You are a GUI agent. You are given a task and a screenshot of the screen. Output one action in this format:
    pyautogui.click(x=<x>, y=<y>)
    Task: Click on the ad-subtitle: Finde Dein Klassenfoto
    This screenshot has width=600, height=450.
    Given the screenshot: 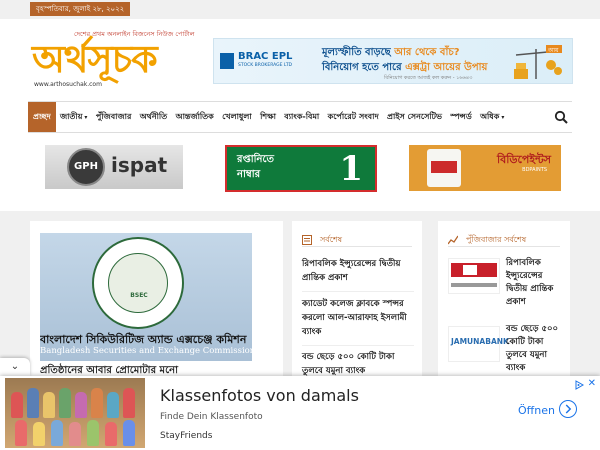 What is the action you would take?
    pyautogui.click(x=211, y=417)
    